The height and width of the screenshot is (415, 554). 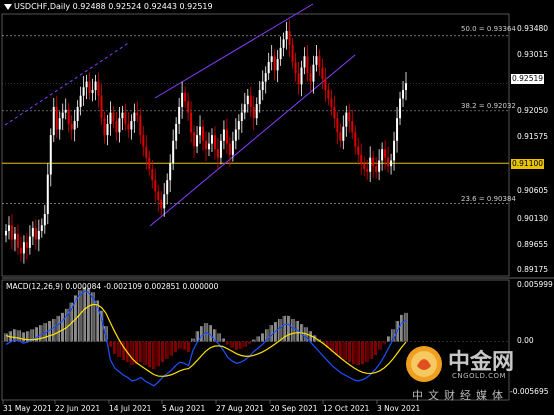 What do you see at coordinates (533, 244) in the screenshot?
I see `price-label: 0.89655` at bounding box center [533, 244].